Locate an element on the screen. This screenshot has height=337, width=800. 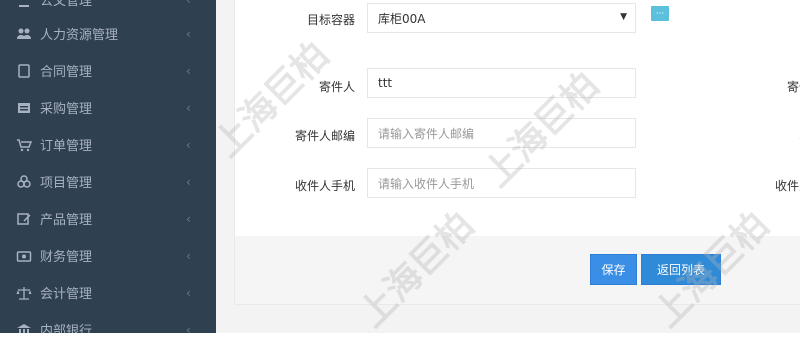
sidebar-item-label: 内部银行 is located at coordinates (66, 328).